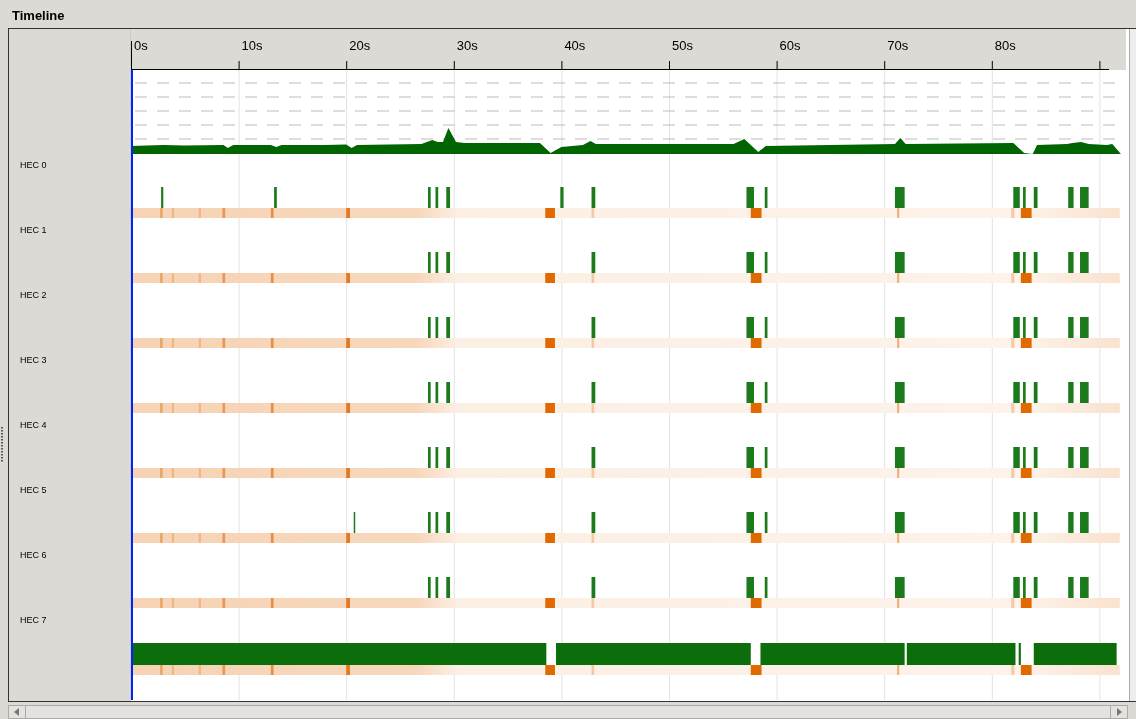 The height and width of the screenshot is (719, 1136). I want to click on resize-grip-icon, so click(2, 445).